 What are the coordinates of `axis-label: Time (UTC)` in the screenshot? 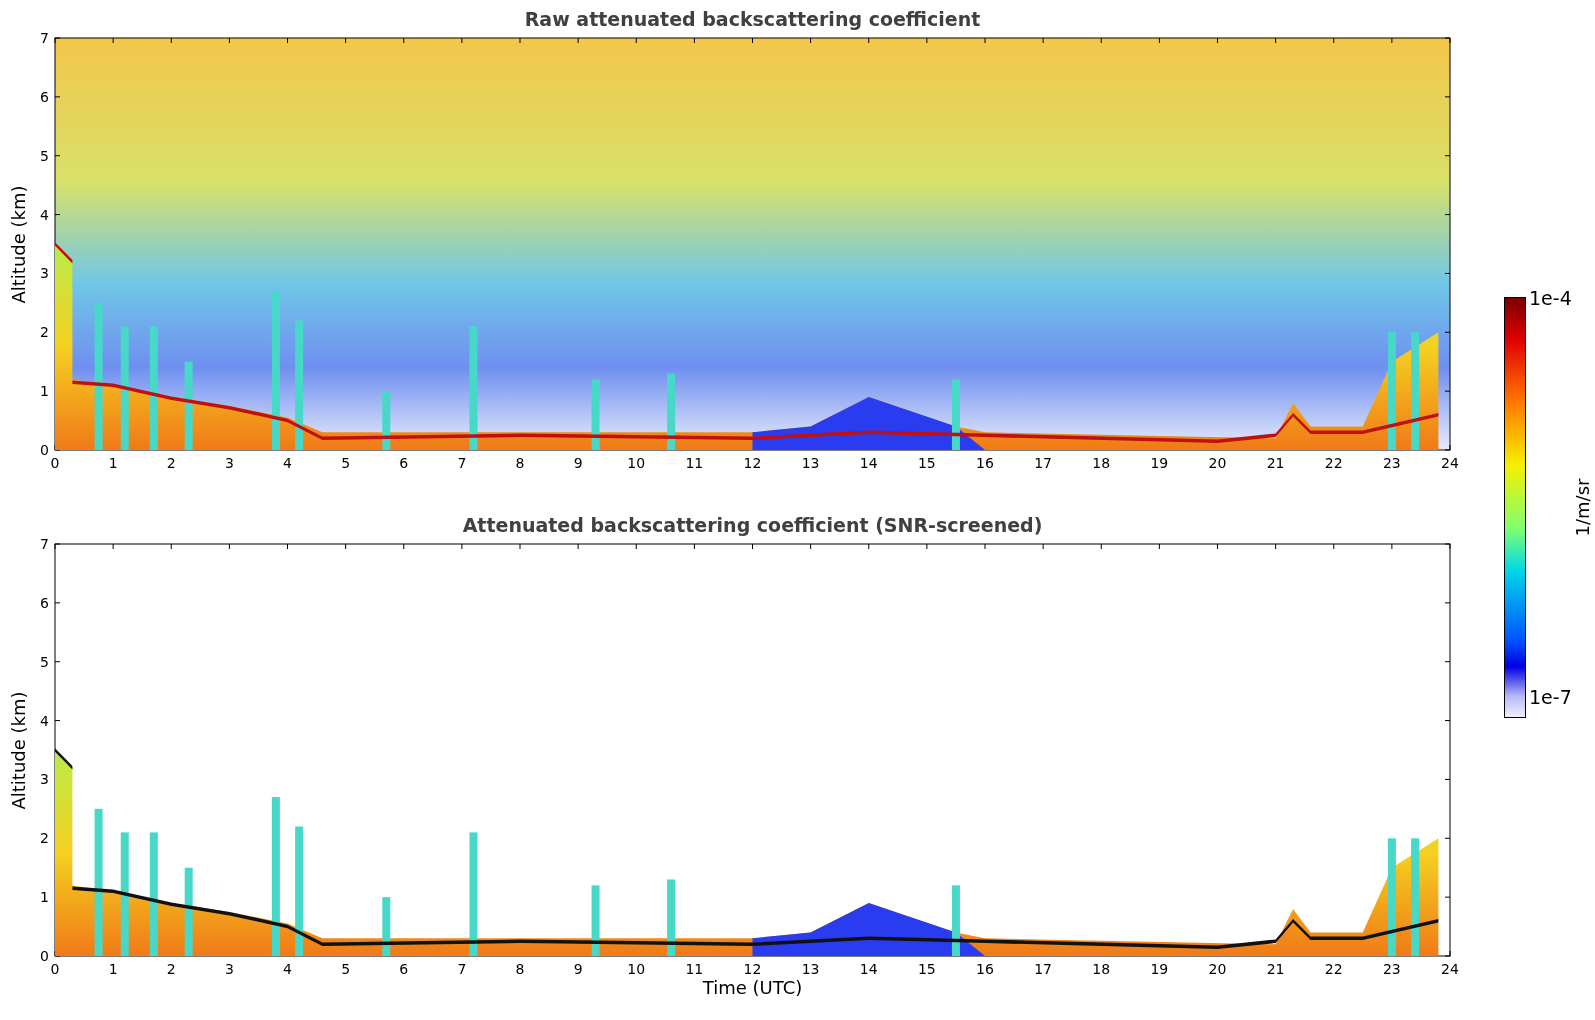 It's located at (752, 988).